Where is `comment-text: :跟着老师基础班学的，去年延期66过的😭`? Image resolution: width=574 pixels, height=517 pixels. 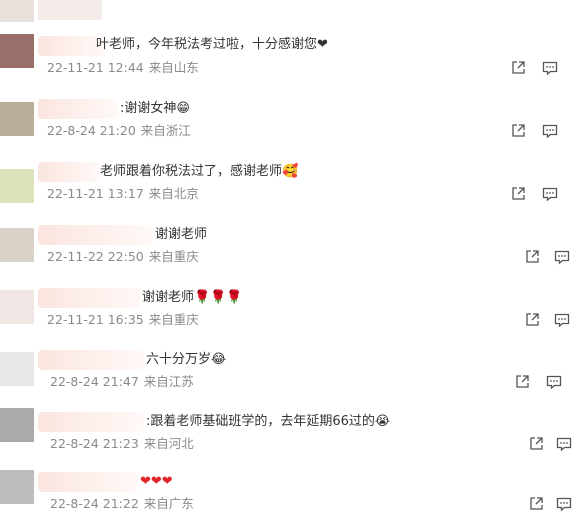 comment-text: :跟着老师基础班学的，去年延期66过的😭 is located at coordinates (268, 421).